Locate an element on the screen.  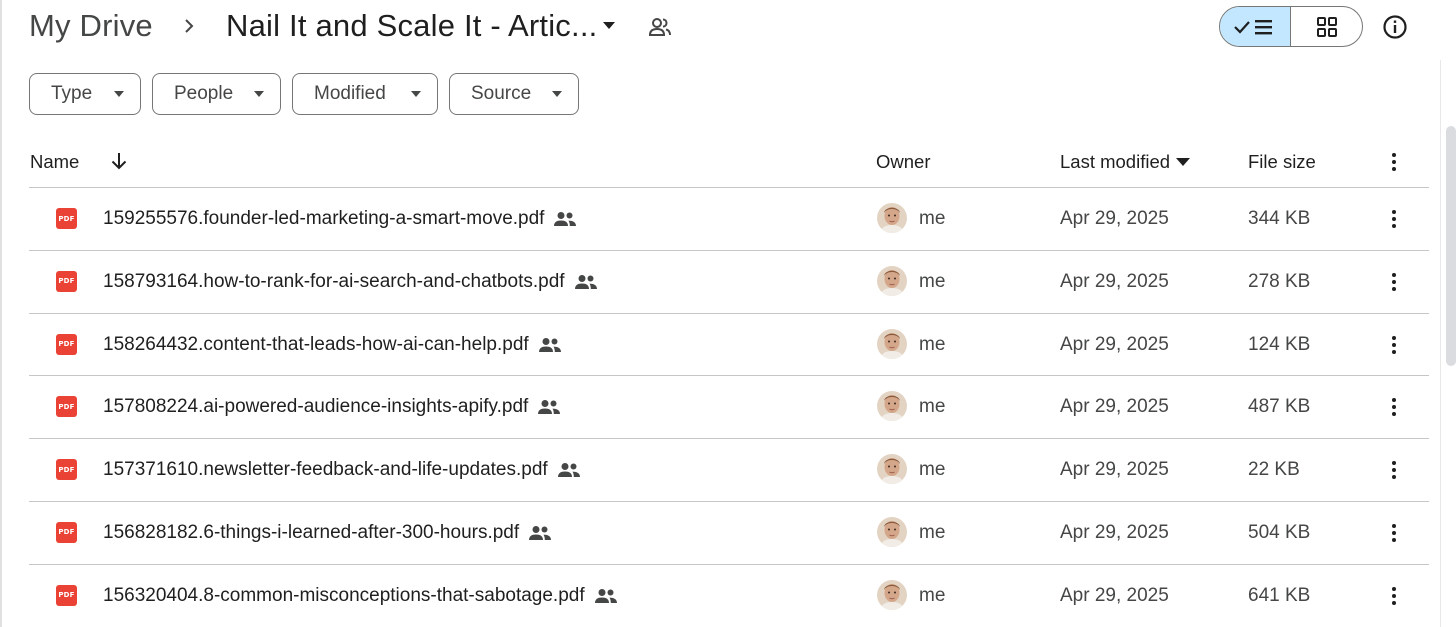
info-icon is located at coordinates (1395, 27).